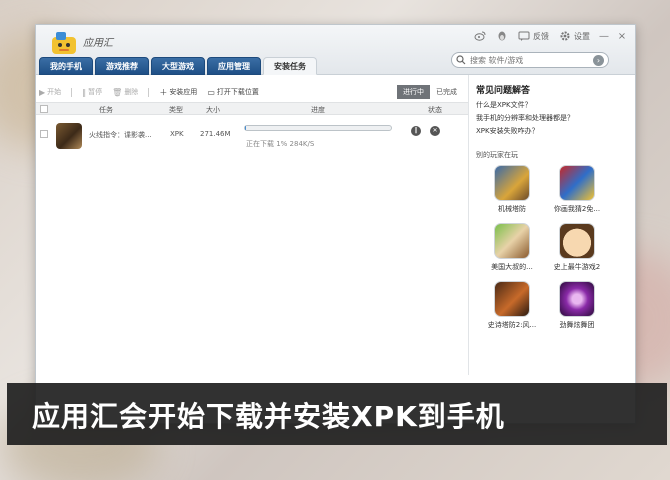  What do you see at coordinates (122, 66) in the screenshot?
I see `tab-game-recommend: 游戏推荐` at bounding box center [122, 66].